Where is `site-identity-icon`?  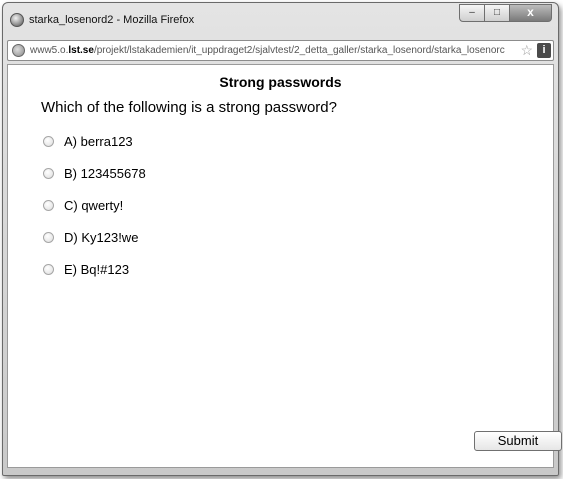 site-identity-icon is located at coordinates (18, 50).